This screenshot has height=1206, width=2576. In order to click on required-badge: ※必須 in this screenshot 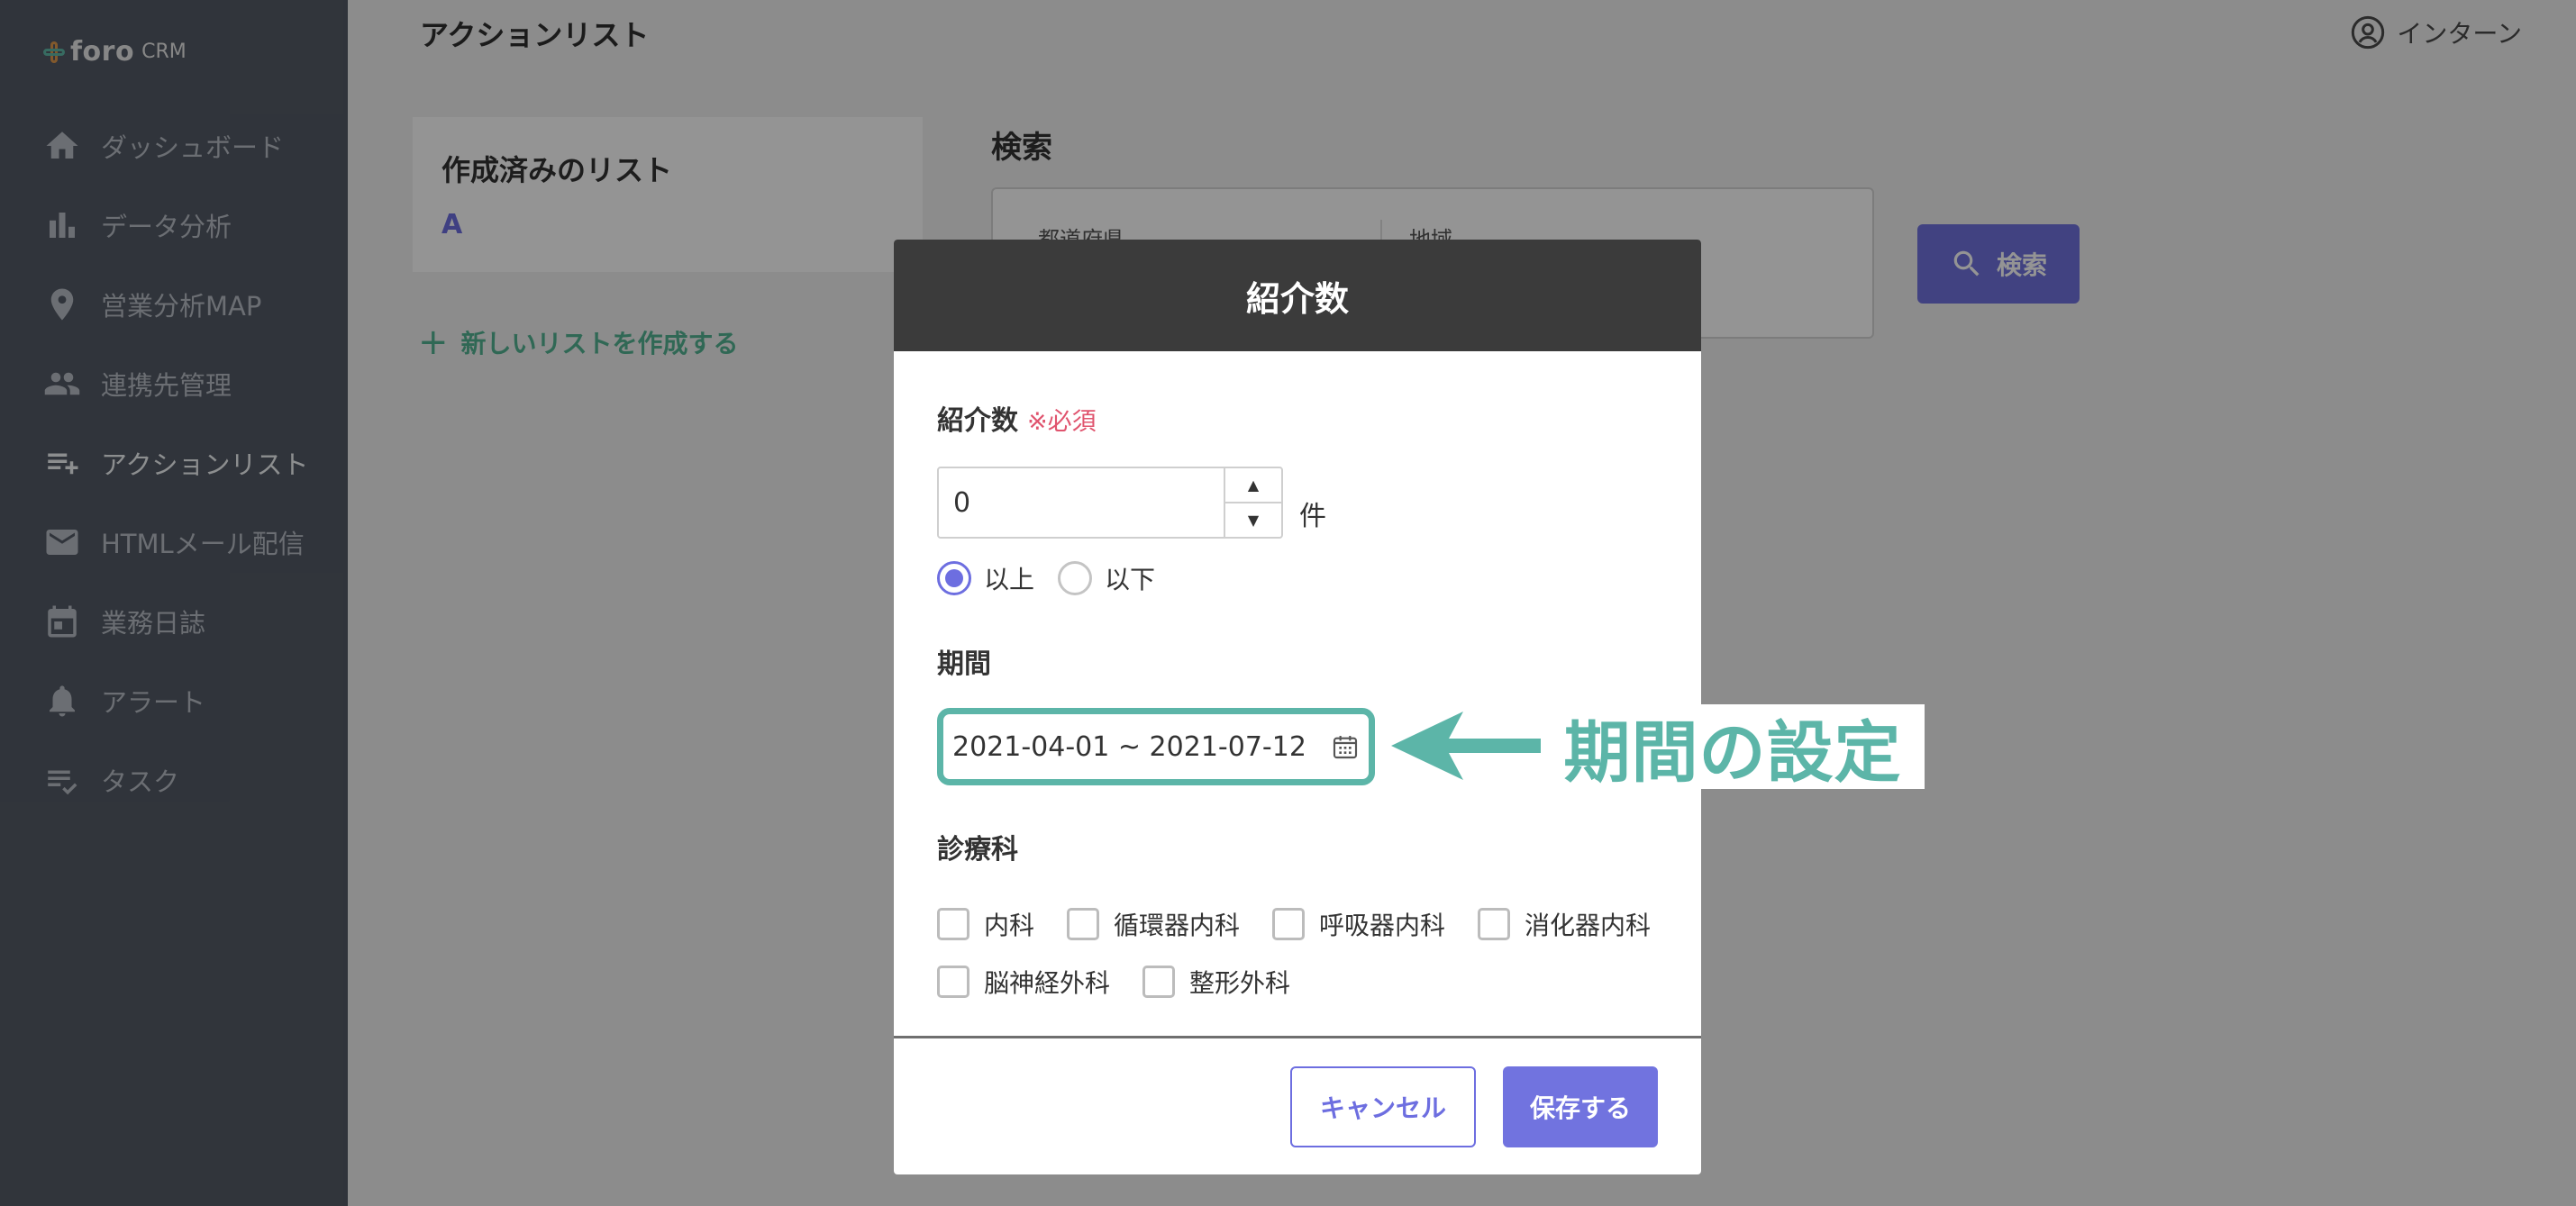, I will do `click(1062, 422)`.